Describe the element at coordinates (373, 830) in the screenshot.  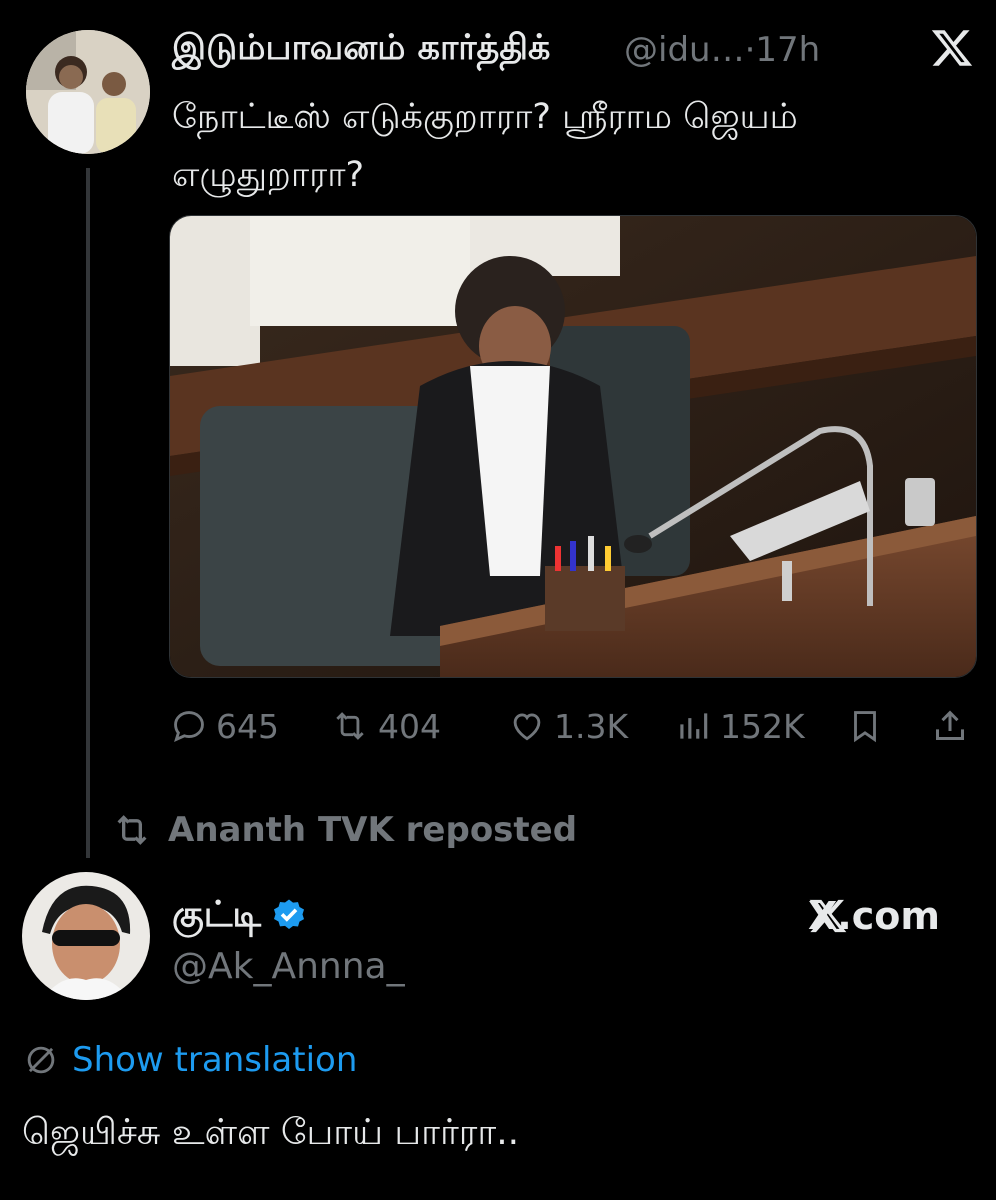
I see `repost-banner-text: Ananth TVK reposted` at that location.